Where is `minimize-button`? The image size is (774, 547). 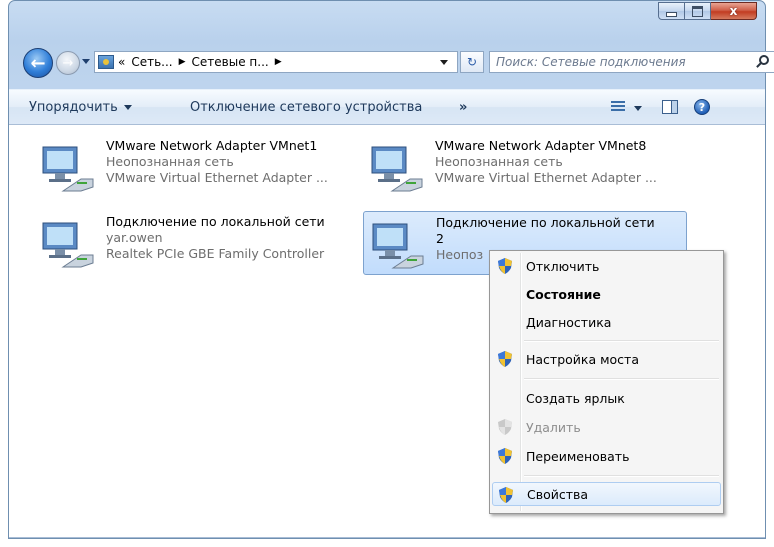
minimize-button is located at coordinates (671, 11).